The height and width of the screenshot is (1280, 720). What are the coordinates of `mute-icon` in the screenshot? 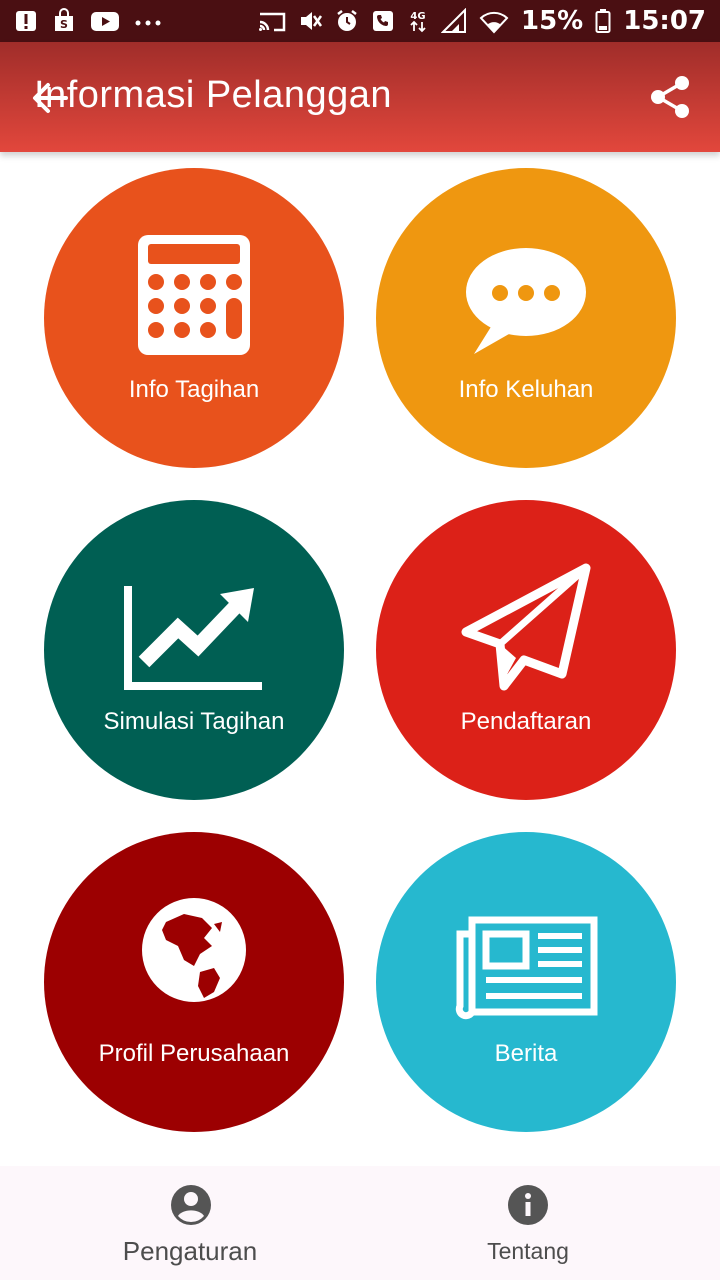 It's located at (312, 21).